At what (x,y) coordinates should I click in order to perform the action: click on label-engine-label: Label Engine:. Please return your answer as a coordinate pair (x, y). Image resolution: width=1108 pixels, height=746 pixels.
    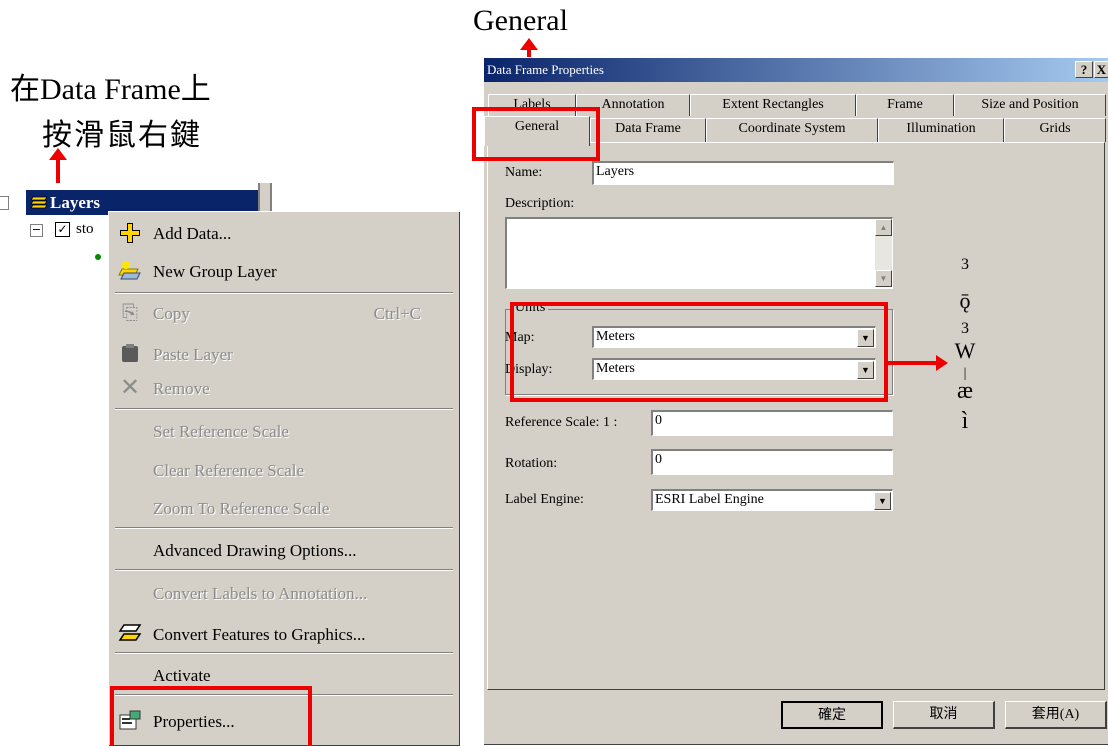
    Looking at the image, I should click on (544, 499).